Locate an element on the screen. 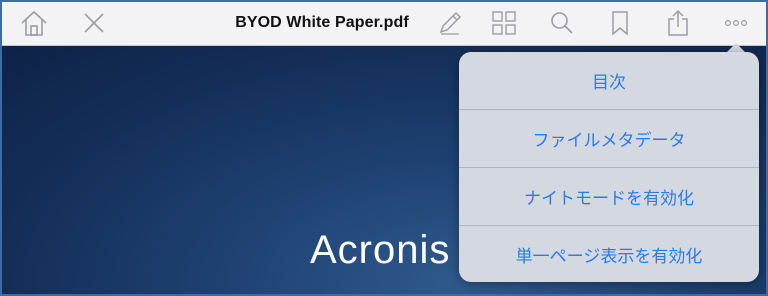 Image resolution: width=768 pixels, height=296 pixels. bookmark-button is located at coordinates (620, 23).